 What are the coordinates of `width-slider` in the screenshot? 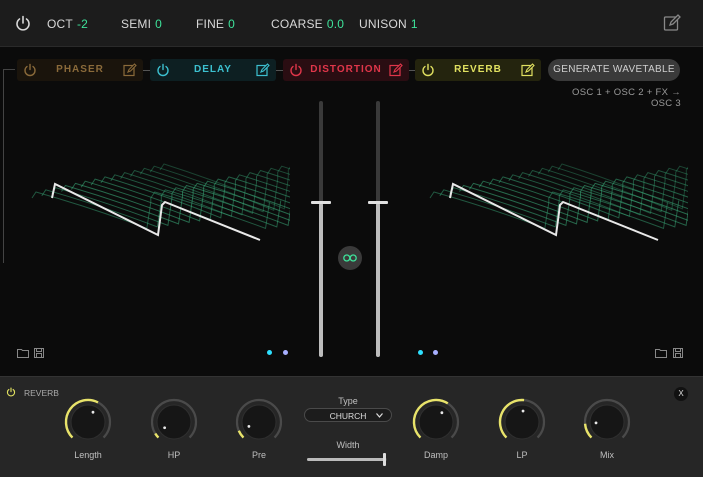 It's located at (347, 459).